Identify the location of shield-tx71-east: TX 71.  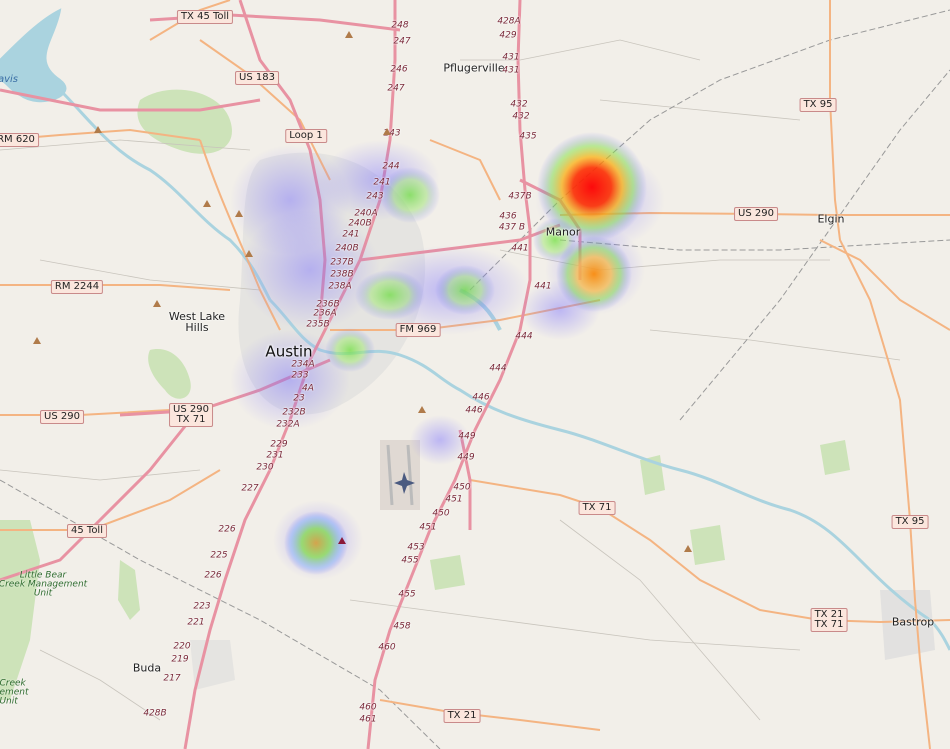
(597, 508).